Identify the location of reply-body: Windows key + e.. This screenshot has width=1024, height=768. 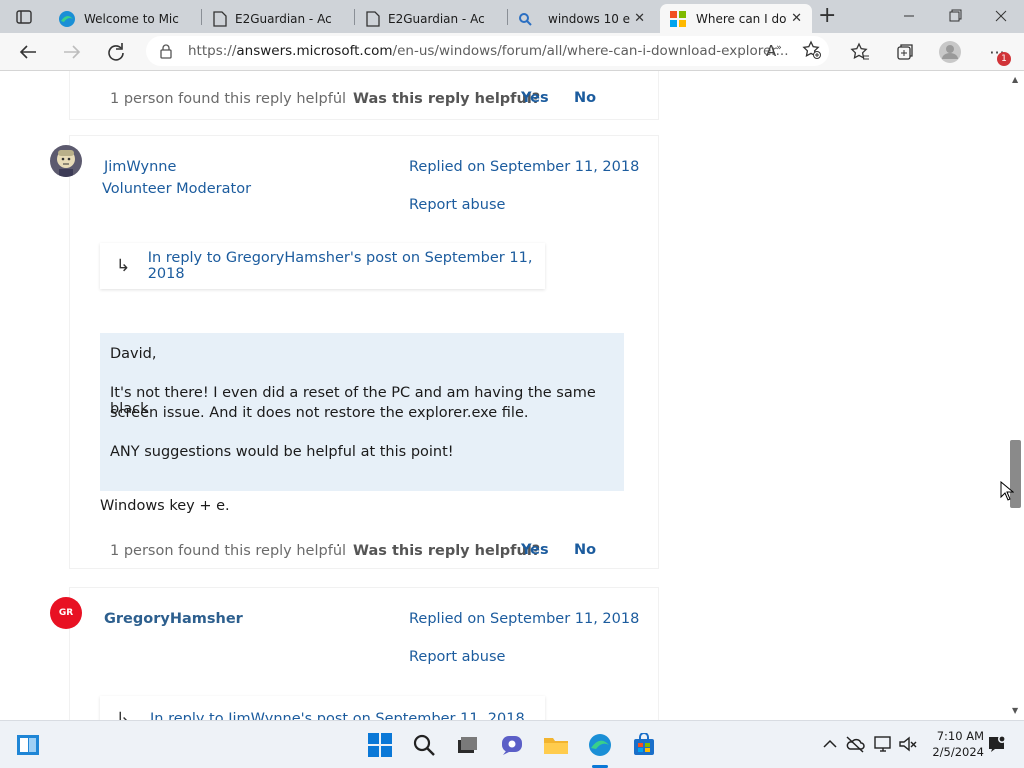
(165, 506).